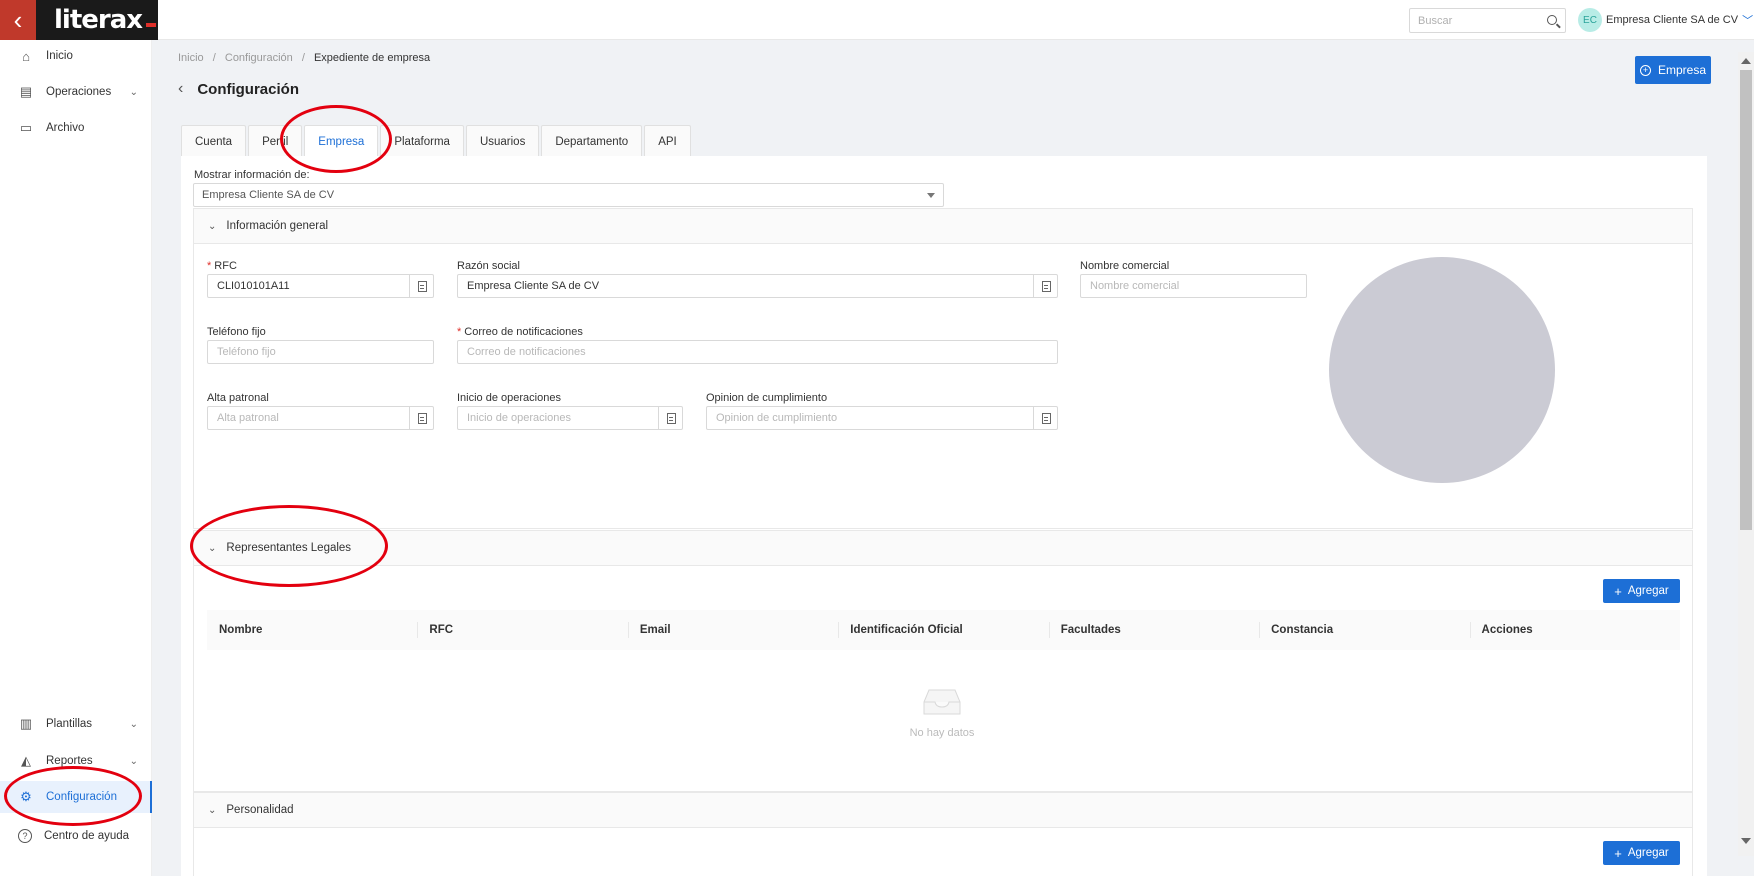  What do you see at coordinates (757, 352) in the screenshot?
I see `correo-field` at bounding box center [757, 352].